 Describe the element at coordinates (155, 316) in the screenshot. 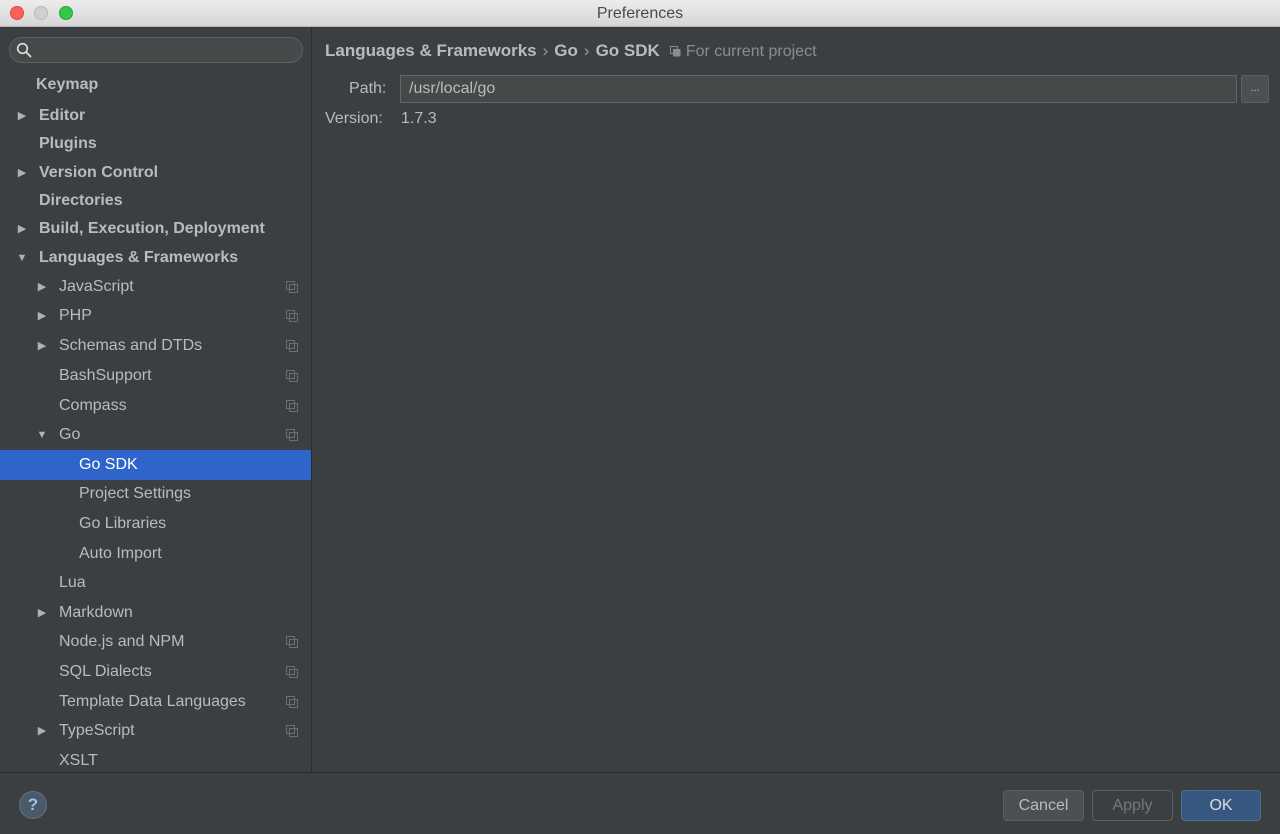

I see `sidebar-item-php: ▶ PHP` at that location.